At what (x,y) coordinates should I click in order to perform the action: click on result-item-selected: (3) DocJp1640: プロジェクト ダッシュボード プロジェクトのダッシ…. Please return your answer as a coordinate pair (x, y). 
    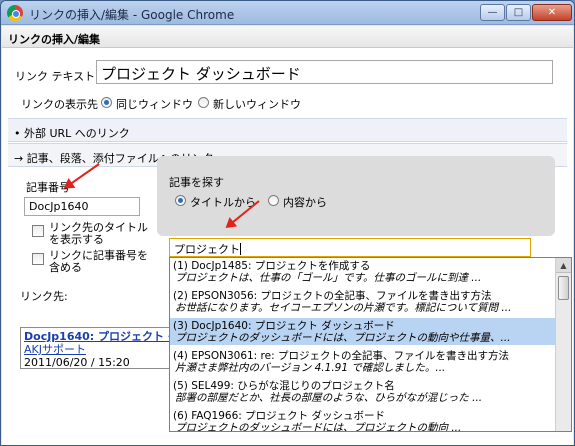
    Looking at the image, I should click on (363, 331).